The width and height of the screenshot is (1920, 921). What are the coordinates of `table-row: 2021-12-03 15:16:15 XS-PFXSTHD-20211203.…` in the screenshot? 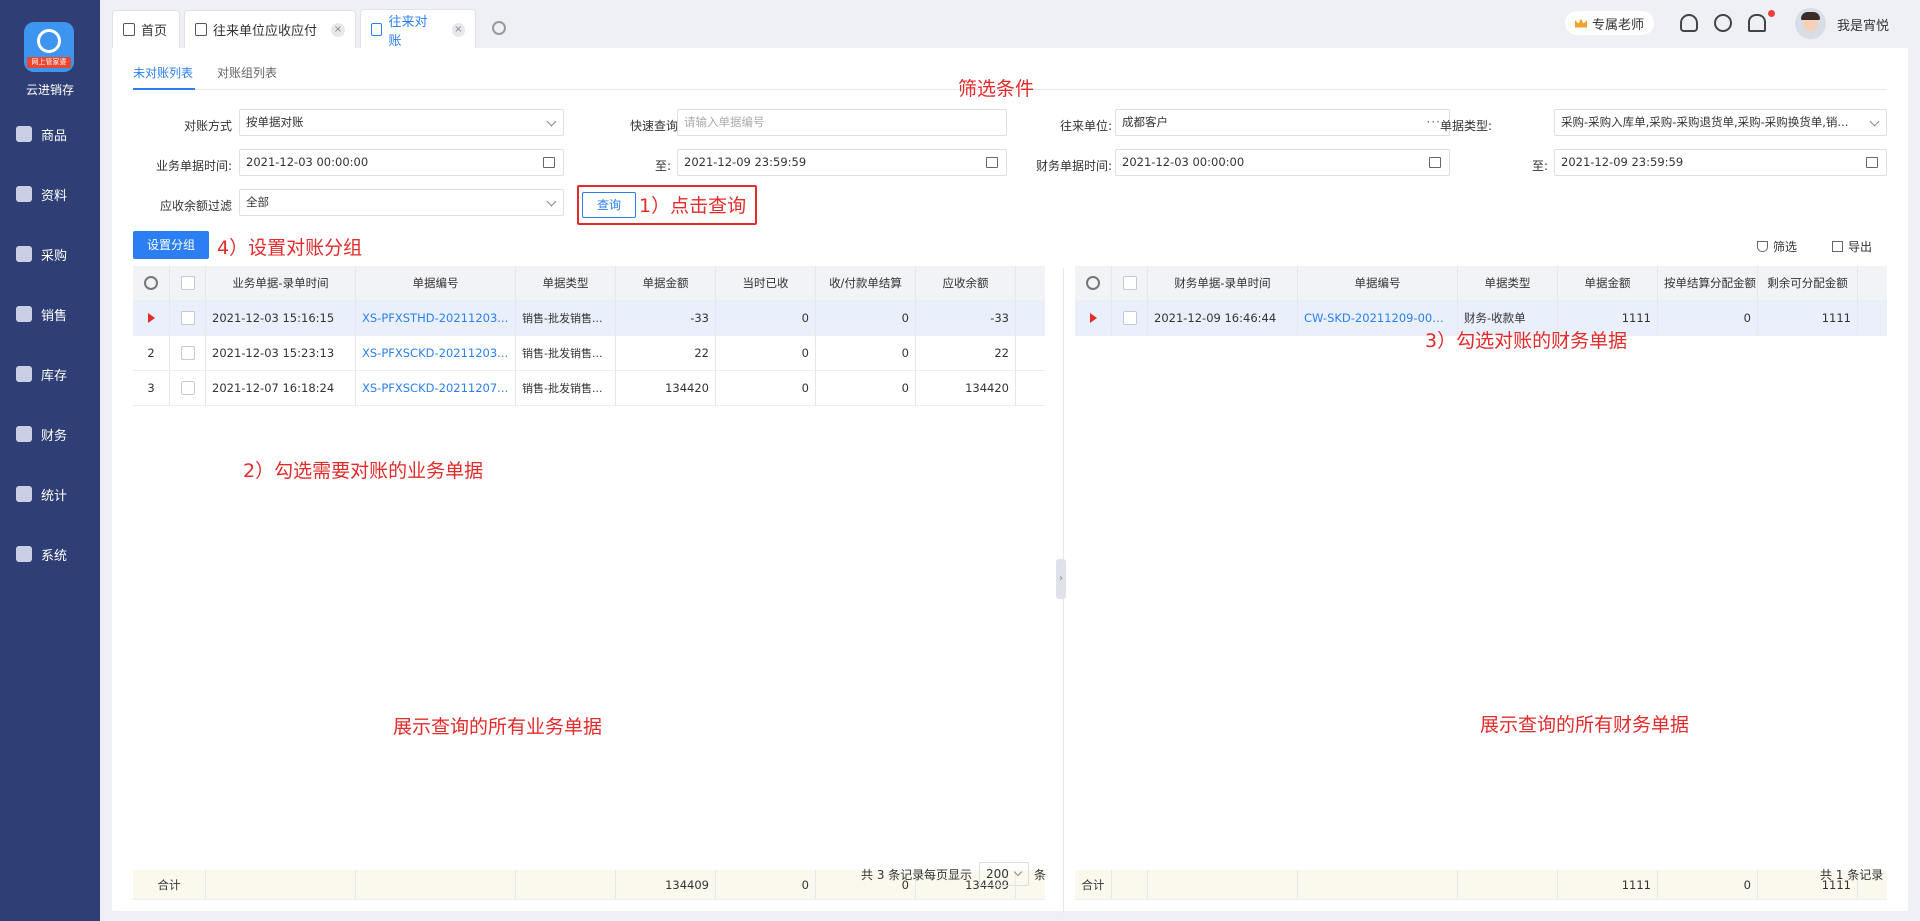 It's located at (589, 318).